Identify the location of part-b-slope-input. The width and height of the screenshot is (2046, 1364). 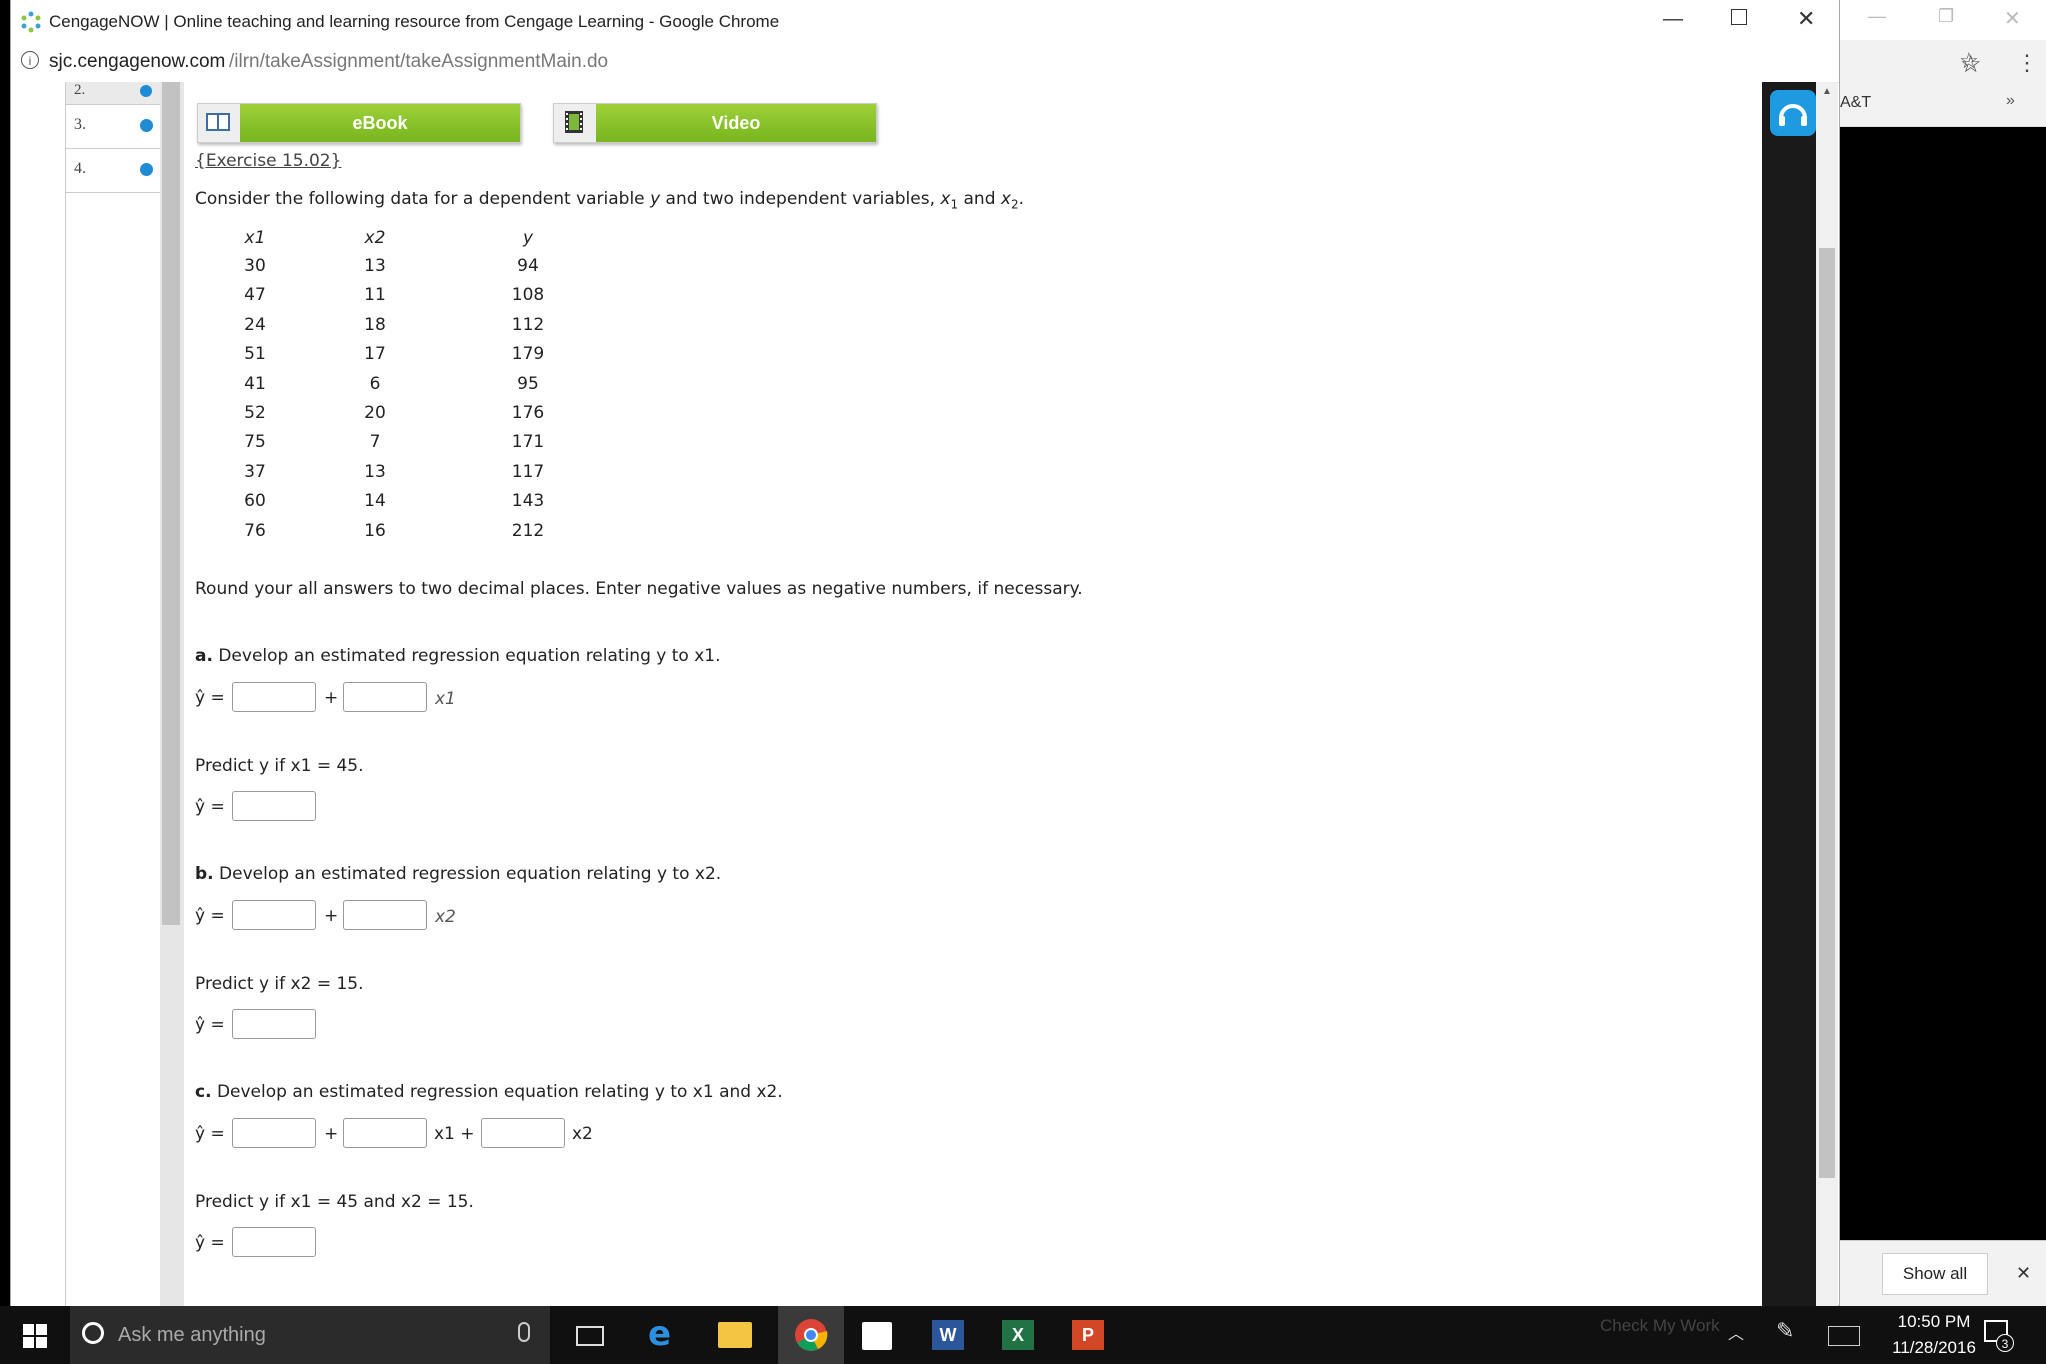
(385, 915).